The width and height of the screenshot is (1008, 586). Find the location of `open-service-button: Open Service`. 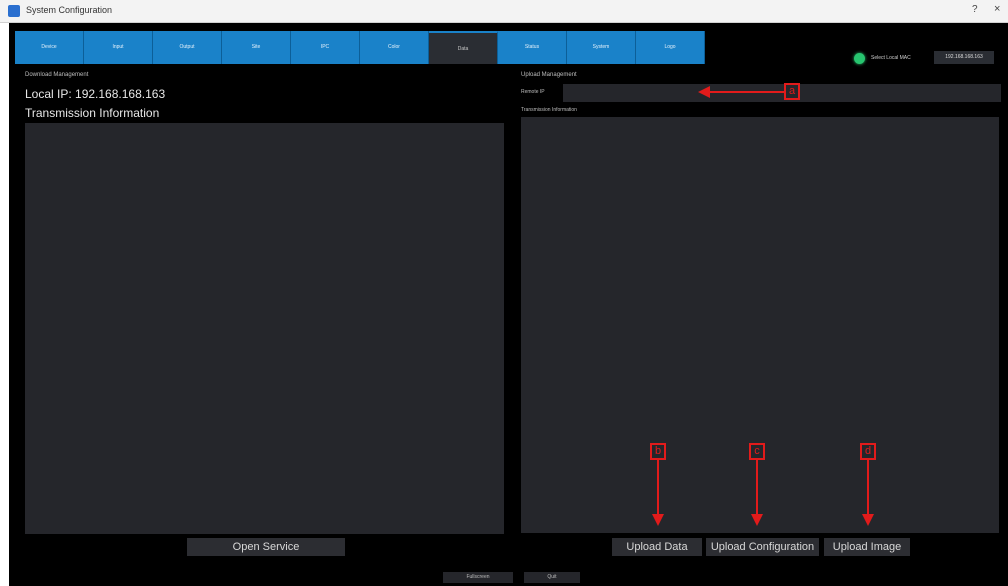

open-service-button: Open Service is located at coordinates (266, 547).